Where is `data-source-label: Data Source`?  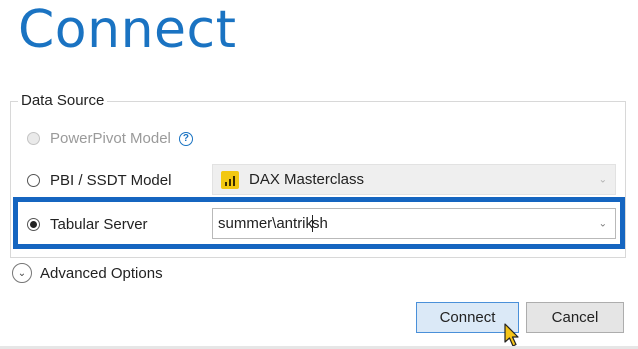 data-source-label: Data Source is located at coordinates (63, 100).